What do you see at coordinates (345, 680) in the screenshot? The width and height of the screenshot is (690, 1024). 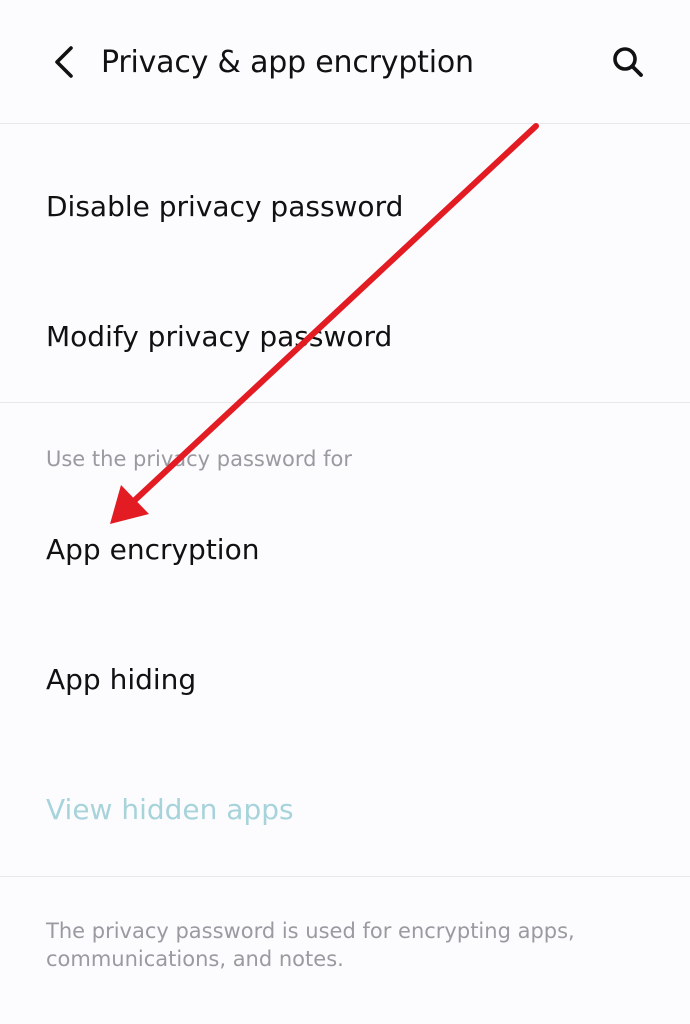 I see `app-hiding-item: App hiding` at bounding box center [345, 680].